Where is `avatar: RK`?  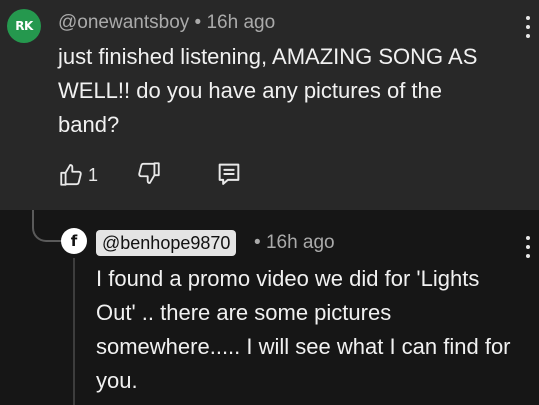
avatar: RK is located at coordinates (24, 26).